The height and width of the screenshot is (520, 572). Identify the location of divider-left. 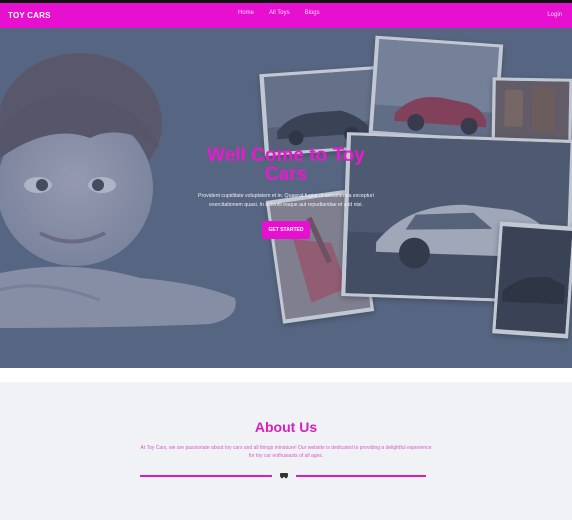
(206, 476).